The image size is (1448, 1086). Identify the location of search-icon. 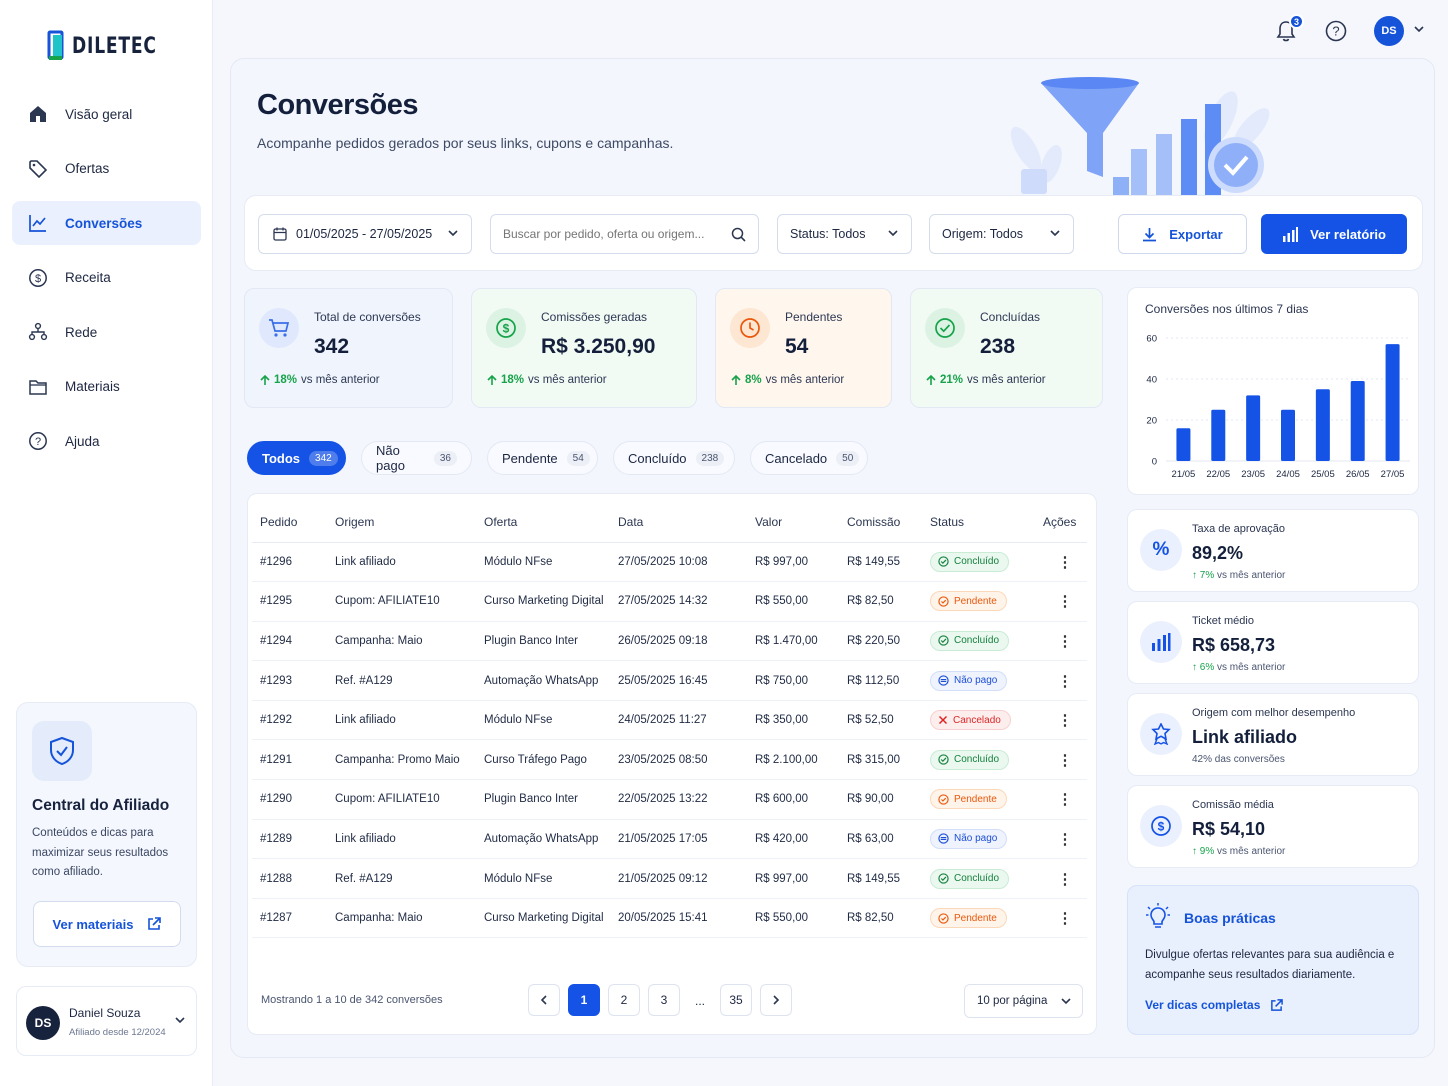
(738, 234).